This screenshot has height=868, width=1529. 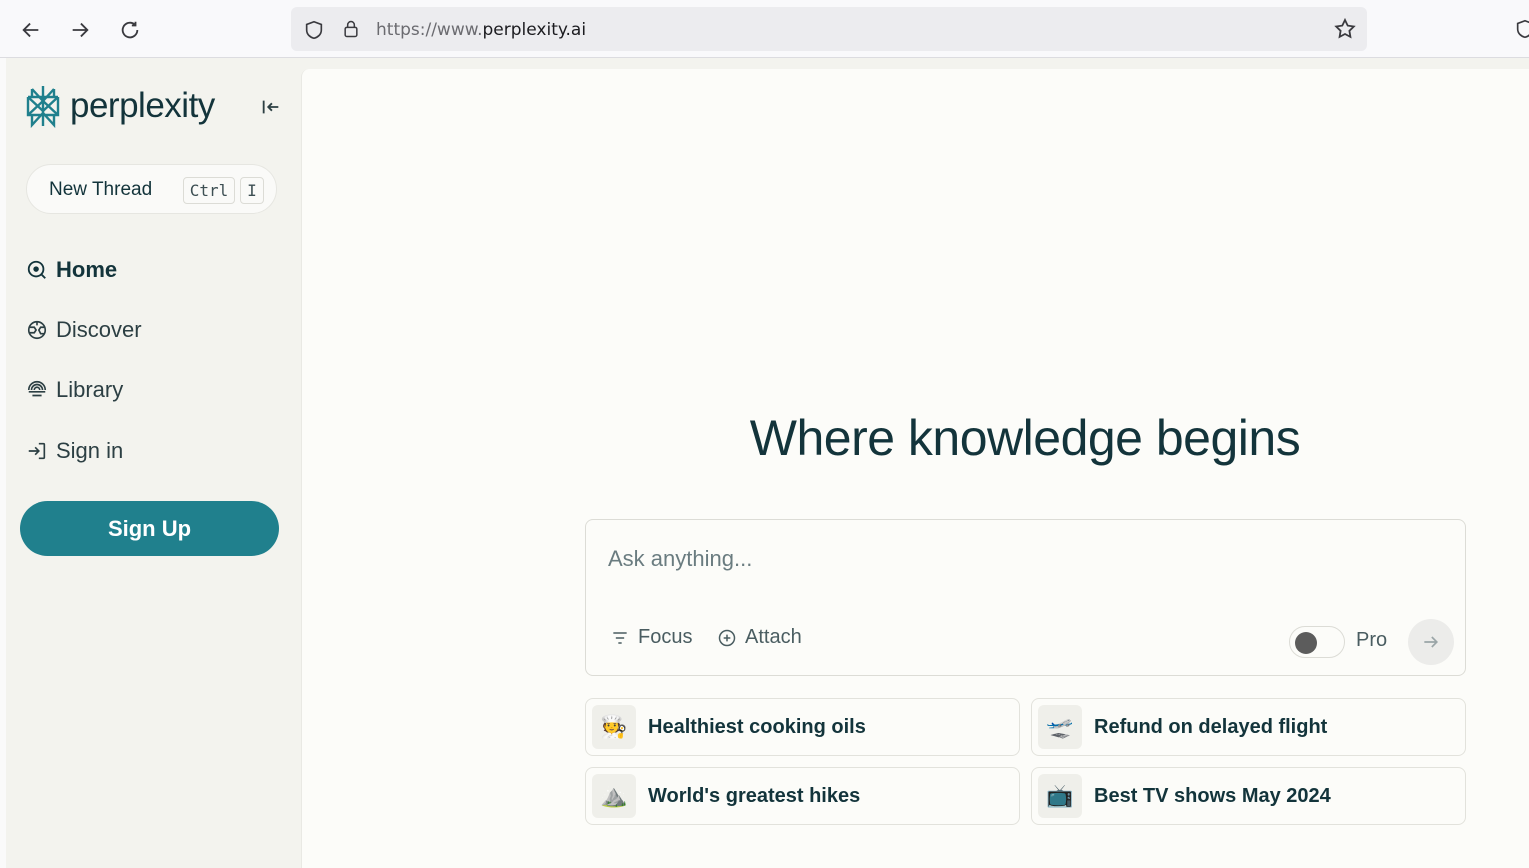 I want to click on perplexity-logo: perplexity, so click(x=119, y=106).